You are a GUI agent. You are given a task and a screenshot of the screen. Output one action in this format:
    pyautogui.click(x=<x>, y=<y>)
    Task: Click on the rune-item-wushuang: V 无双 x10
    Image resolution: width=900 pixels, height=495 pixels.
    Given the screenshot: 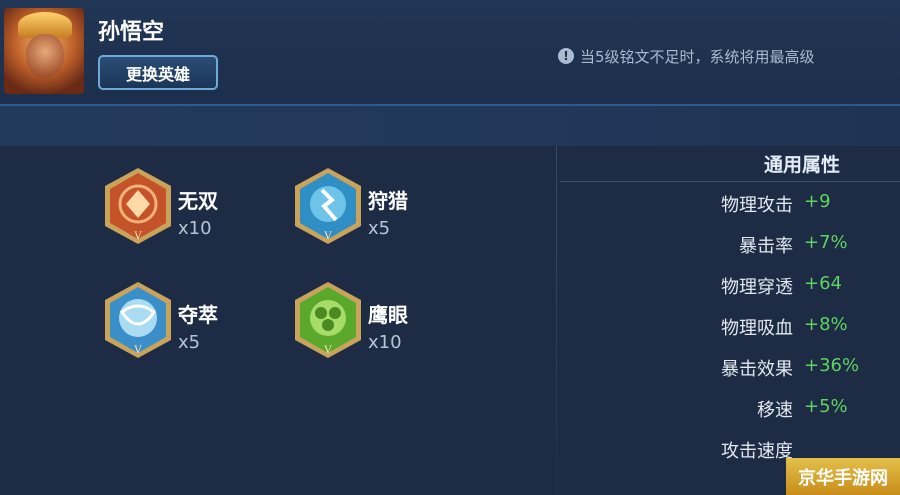 What is the action you would take?
    pyautogui.click(x=202, y=206)
    